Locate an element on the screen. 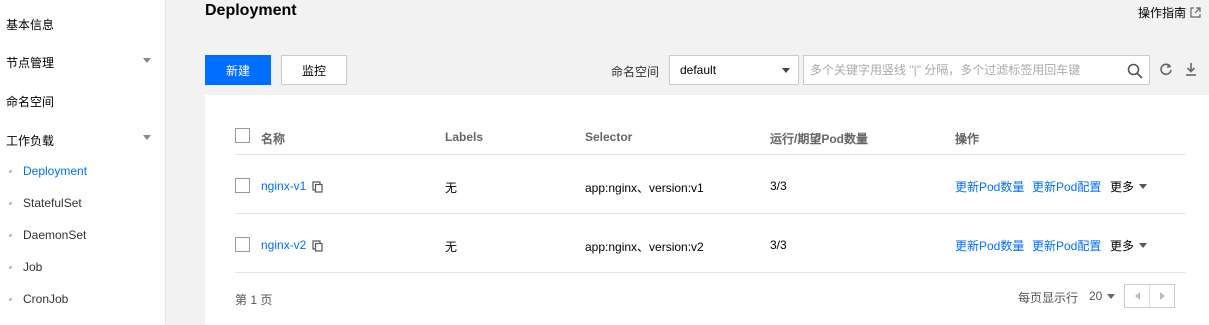 This screenshot has height=325, width=1209. namespace-label: 命名空间 is located at coordinates (635, 72).